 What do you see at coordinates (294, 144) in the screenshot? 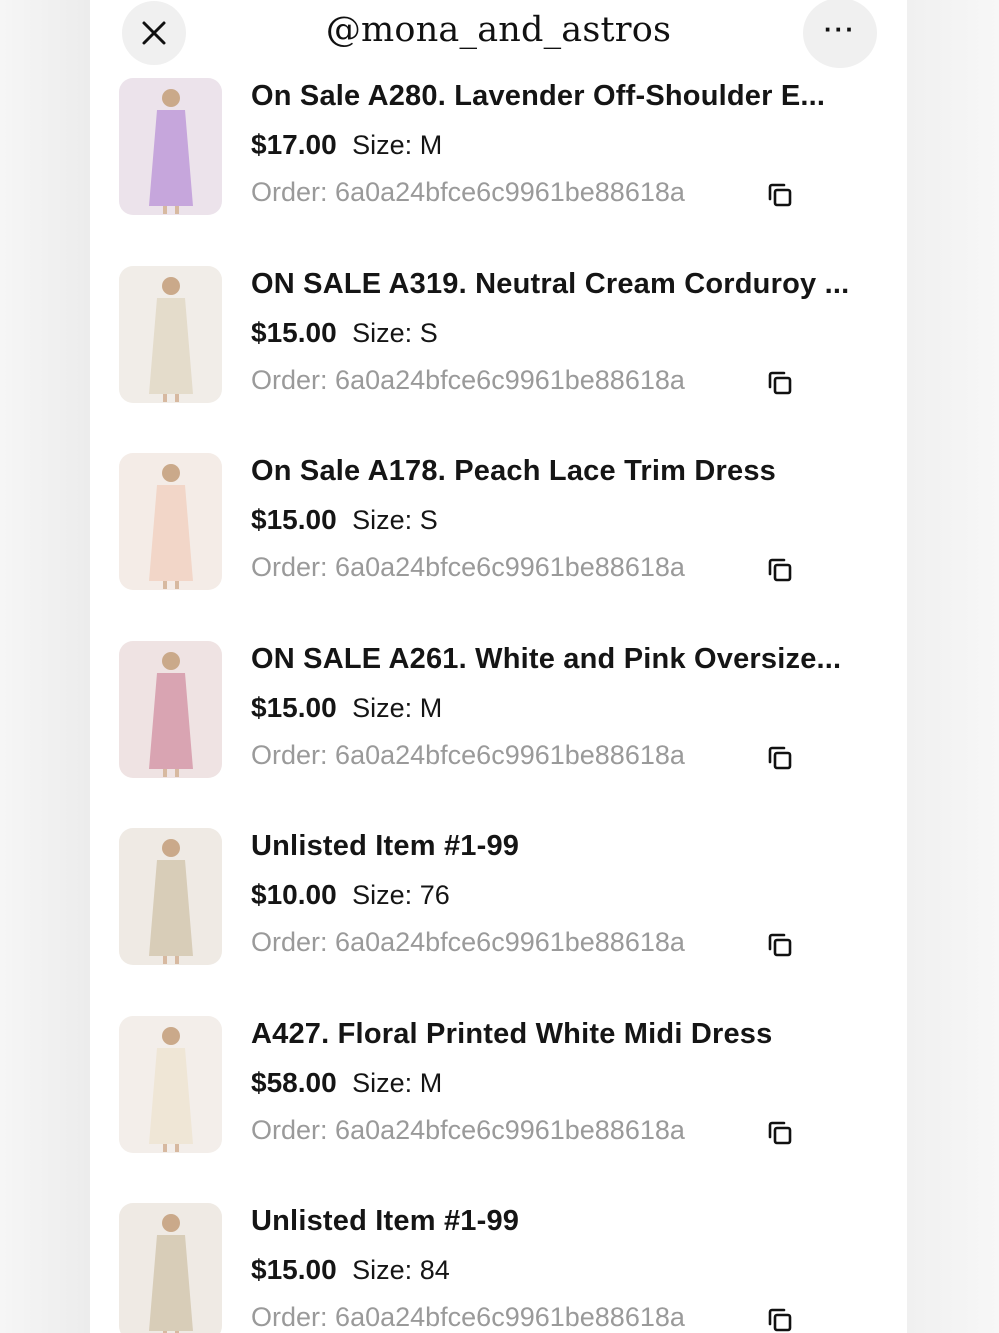
I see `product-price: $17.00` at bounding box center [294, 144].